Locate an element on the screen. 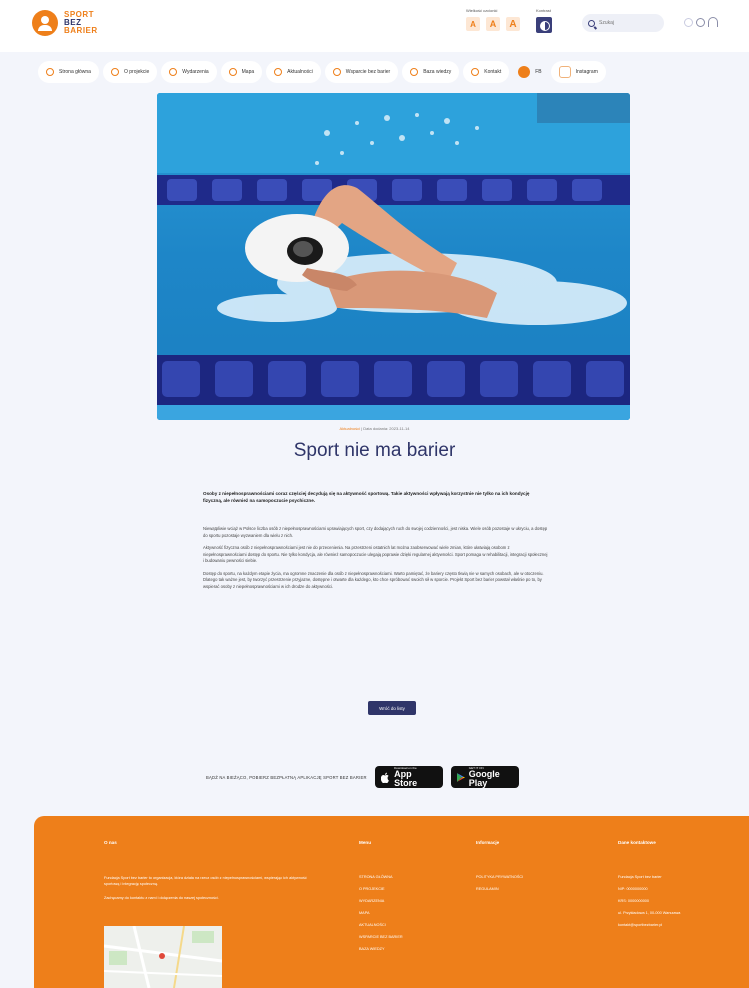 The height and width of the screenshot is (988, 749). google-play-icon is located at coordinates (460, 777).